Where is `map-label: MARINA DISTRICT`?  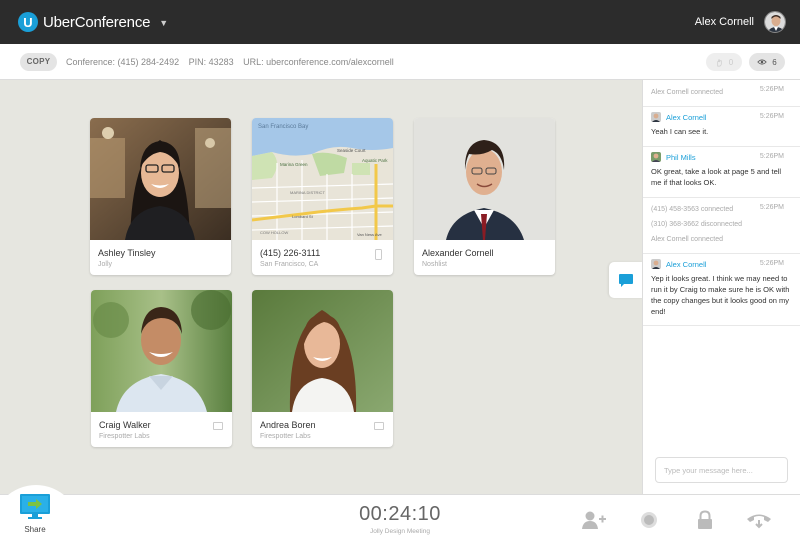
map-label: MARINA DISTRICT is located at coordinates (307, 192).